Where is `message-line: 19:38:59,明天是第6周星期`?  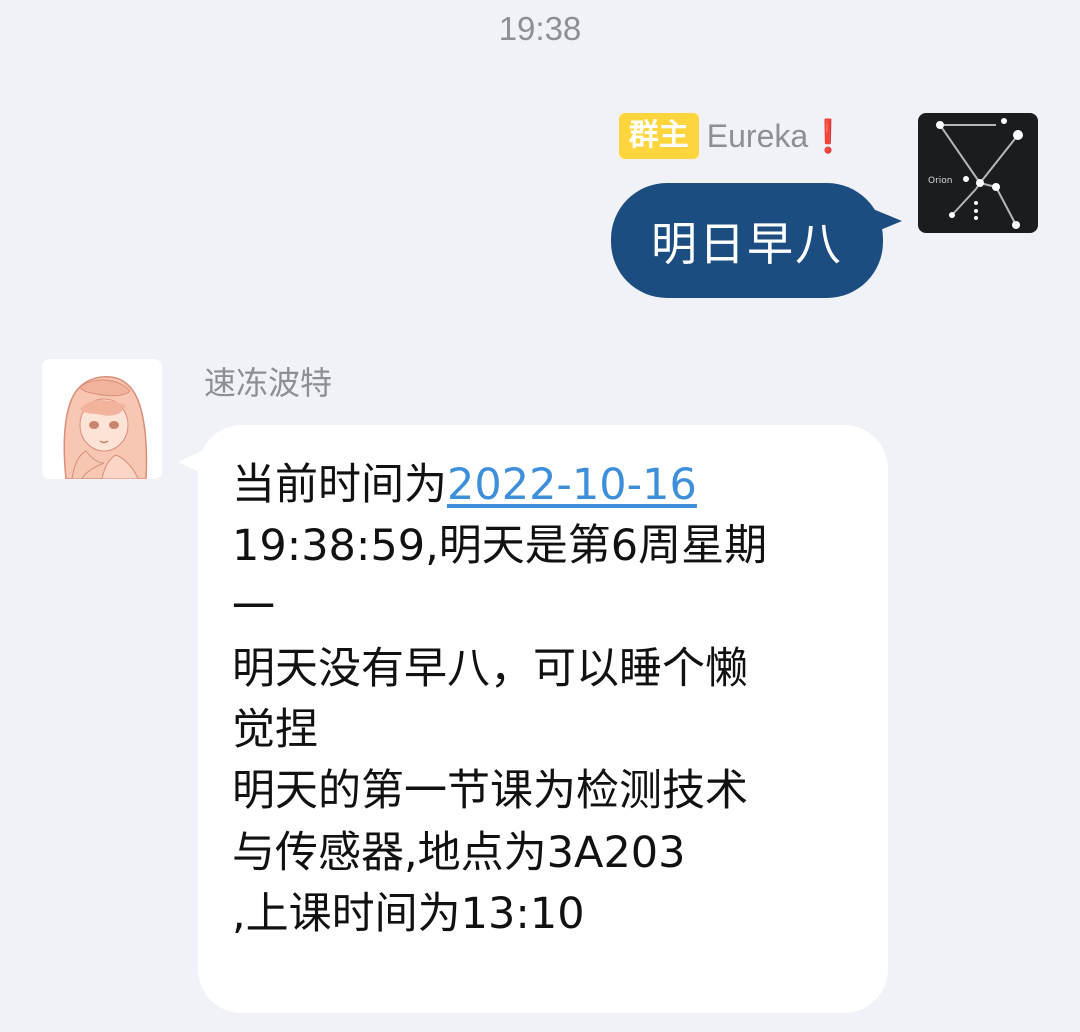 message-line: 19:38:59,明天是第6周星期 is located at coordinates (500, 546).